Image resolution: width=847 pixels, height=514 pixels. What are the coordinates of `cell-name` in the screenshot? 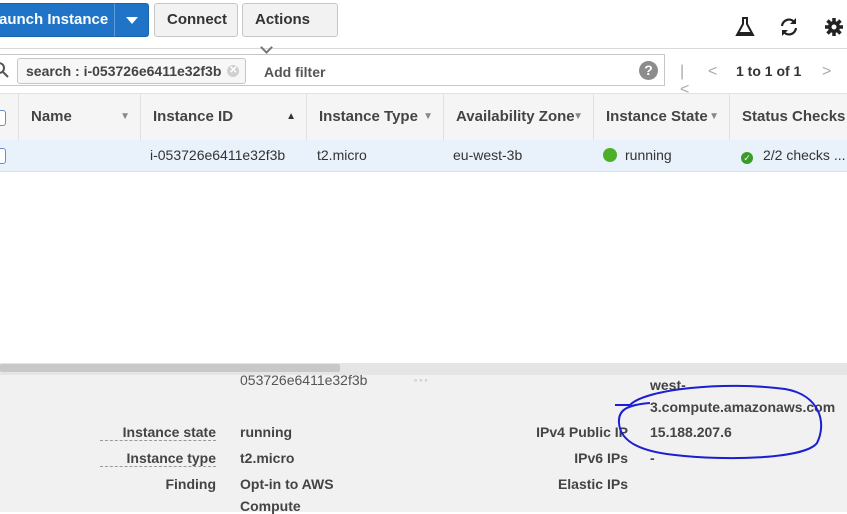 It's located at (85, 155).